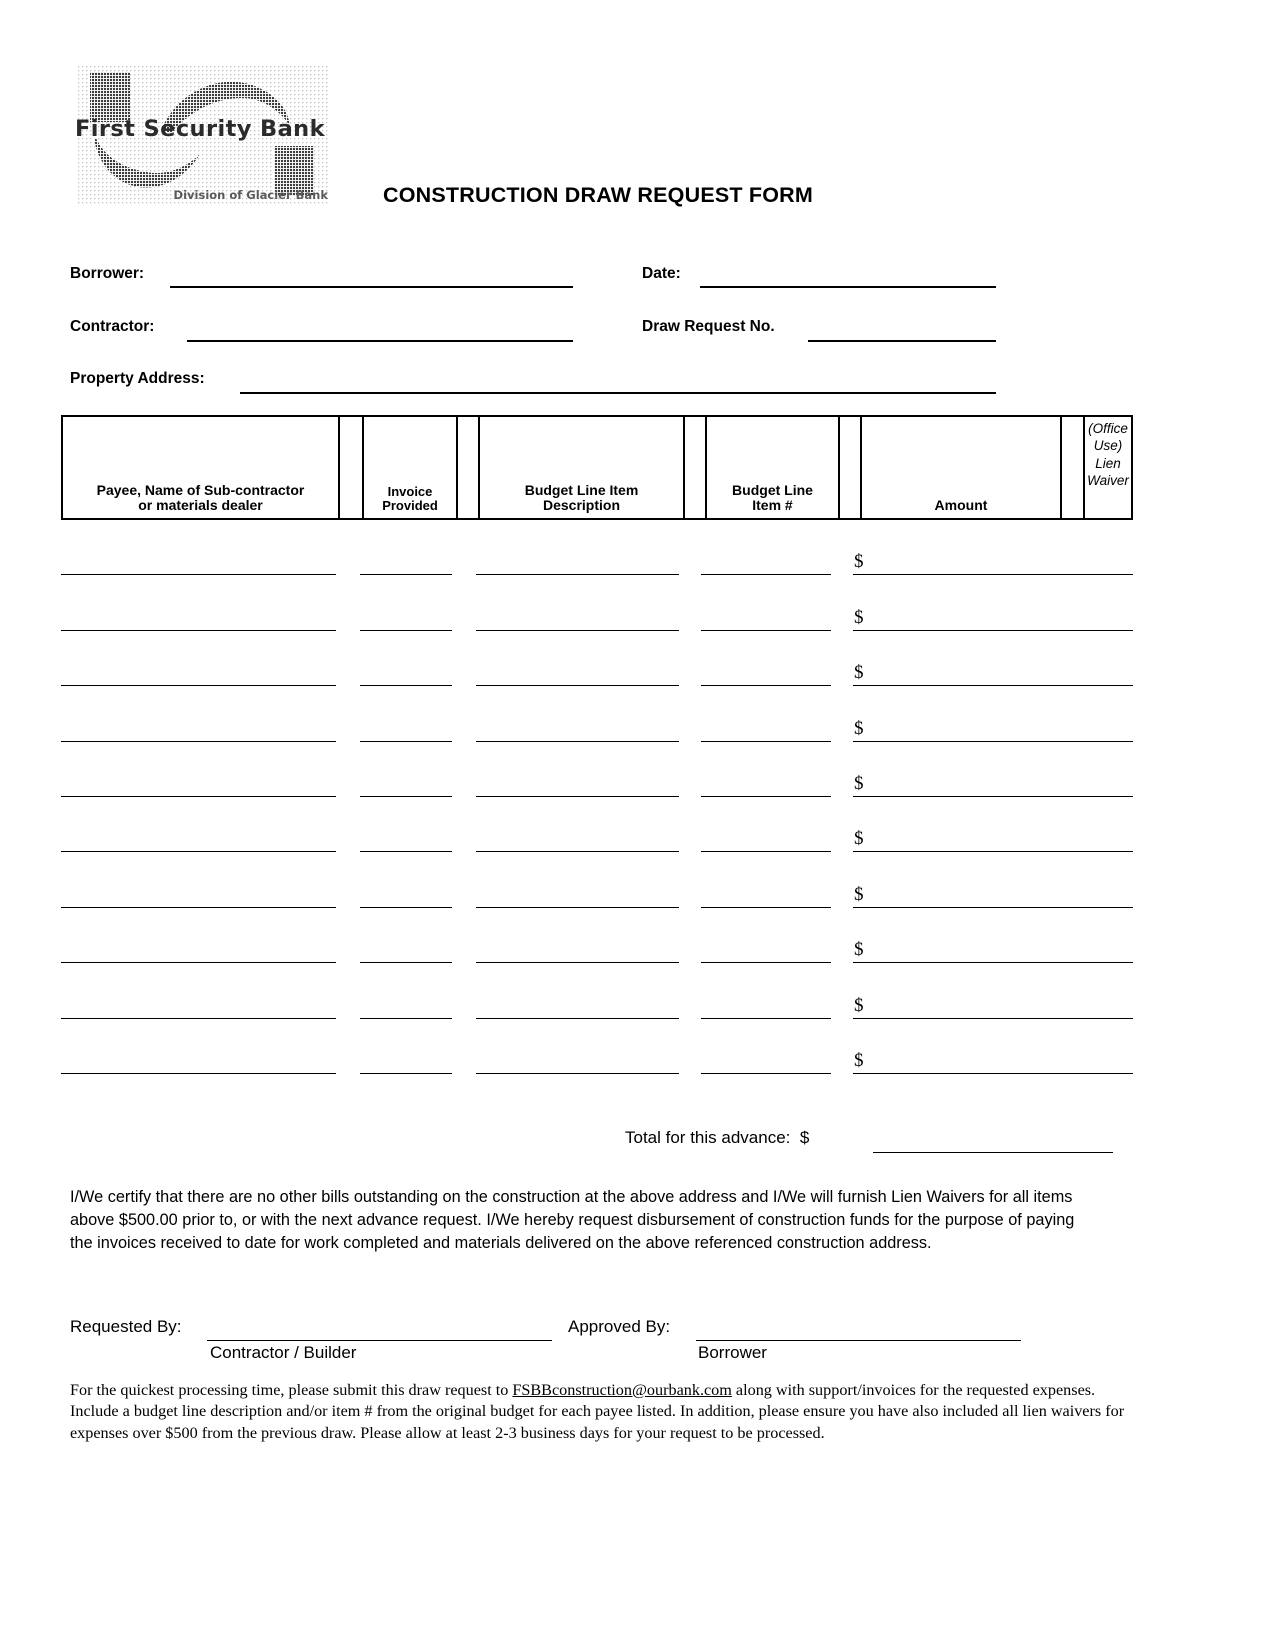 Image resolution: width=1275 pixels, height=1650 pixels. What do you see at coordinates (772, 489) in the screenshot?
I see `th-itemno-line1: Budget Line` at bounding box center [772, 489].